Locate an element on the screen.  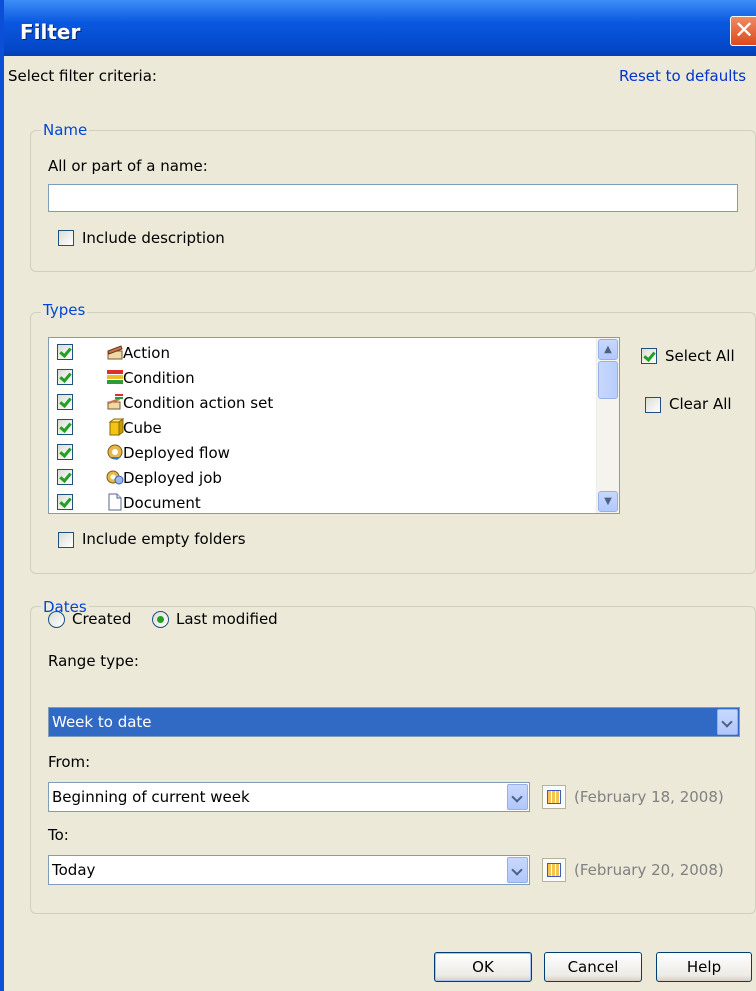
help-button: Help is located at coordinates (704, 967).